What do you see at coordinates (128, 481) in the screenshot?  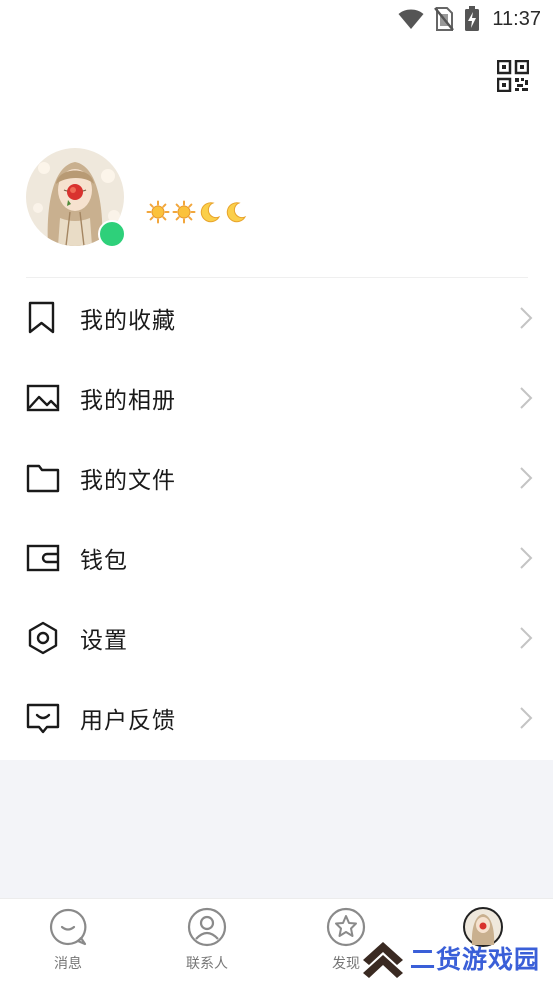 I see `menu-item-label: 我的文件` at bounding box center [128, 481].